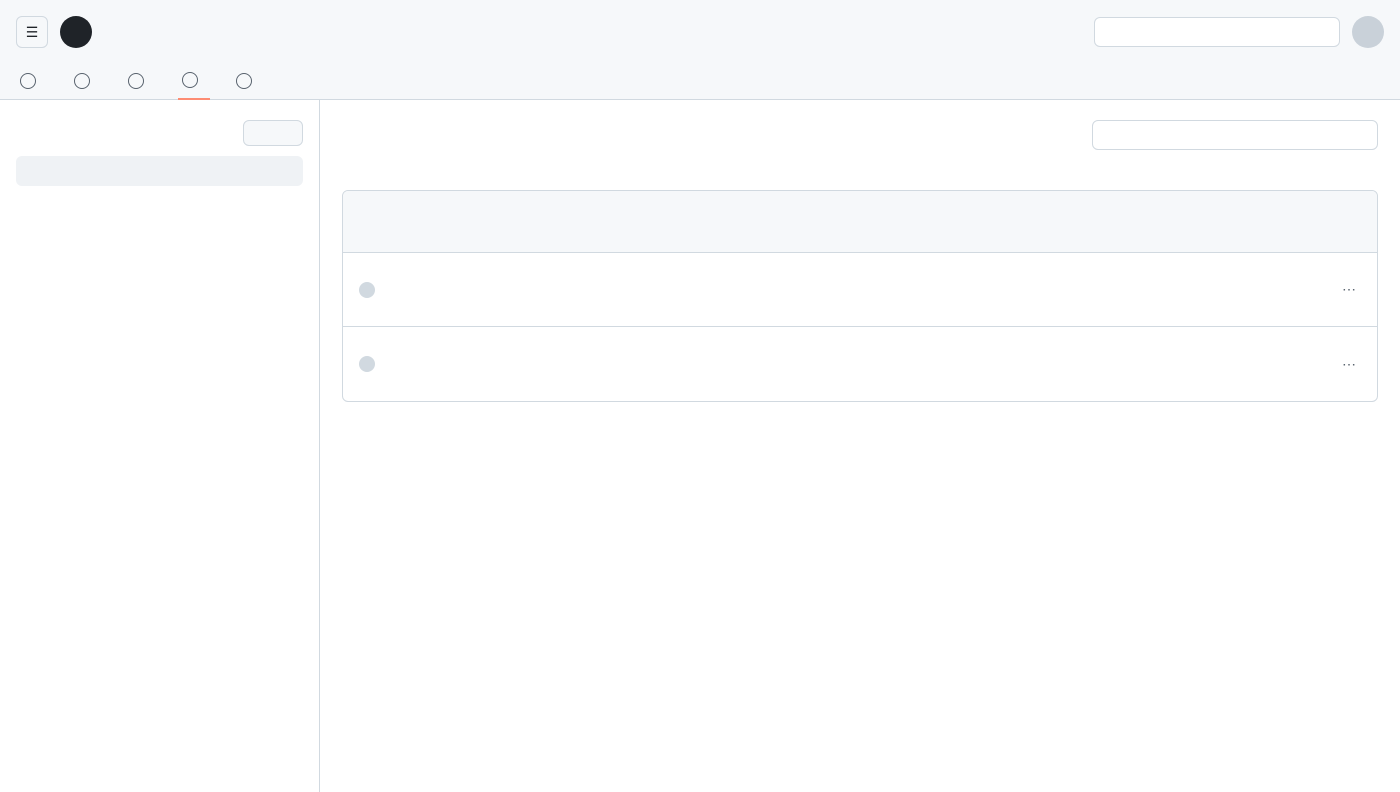 Image resolution: width=1400 pixels, height=792 pixels. What do you see at coordinates (32, 32) in the screenshot?
I see `menu-icon: ☰` at bounding box center [32, 32].